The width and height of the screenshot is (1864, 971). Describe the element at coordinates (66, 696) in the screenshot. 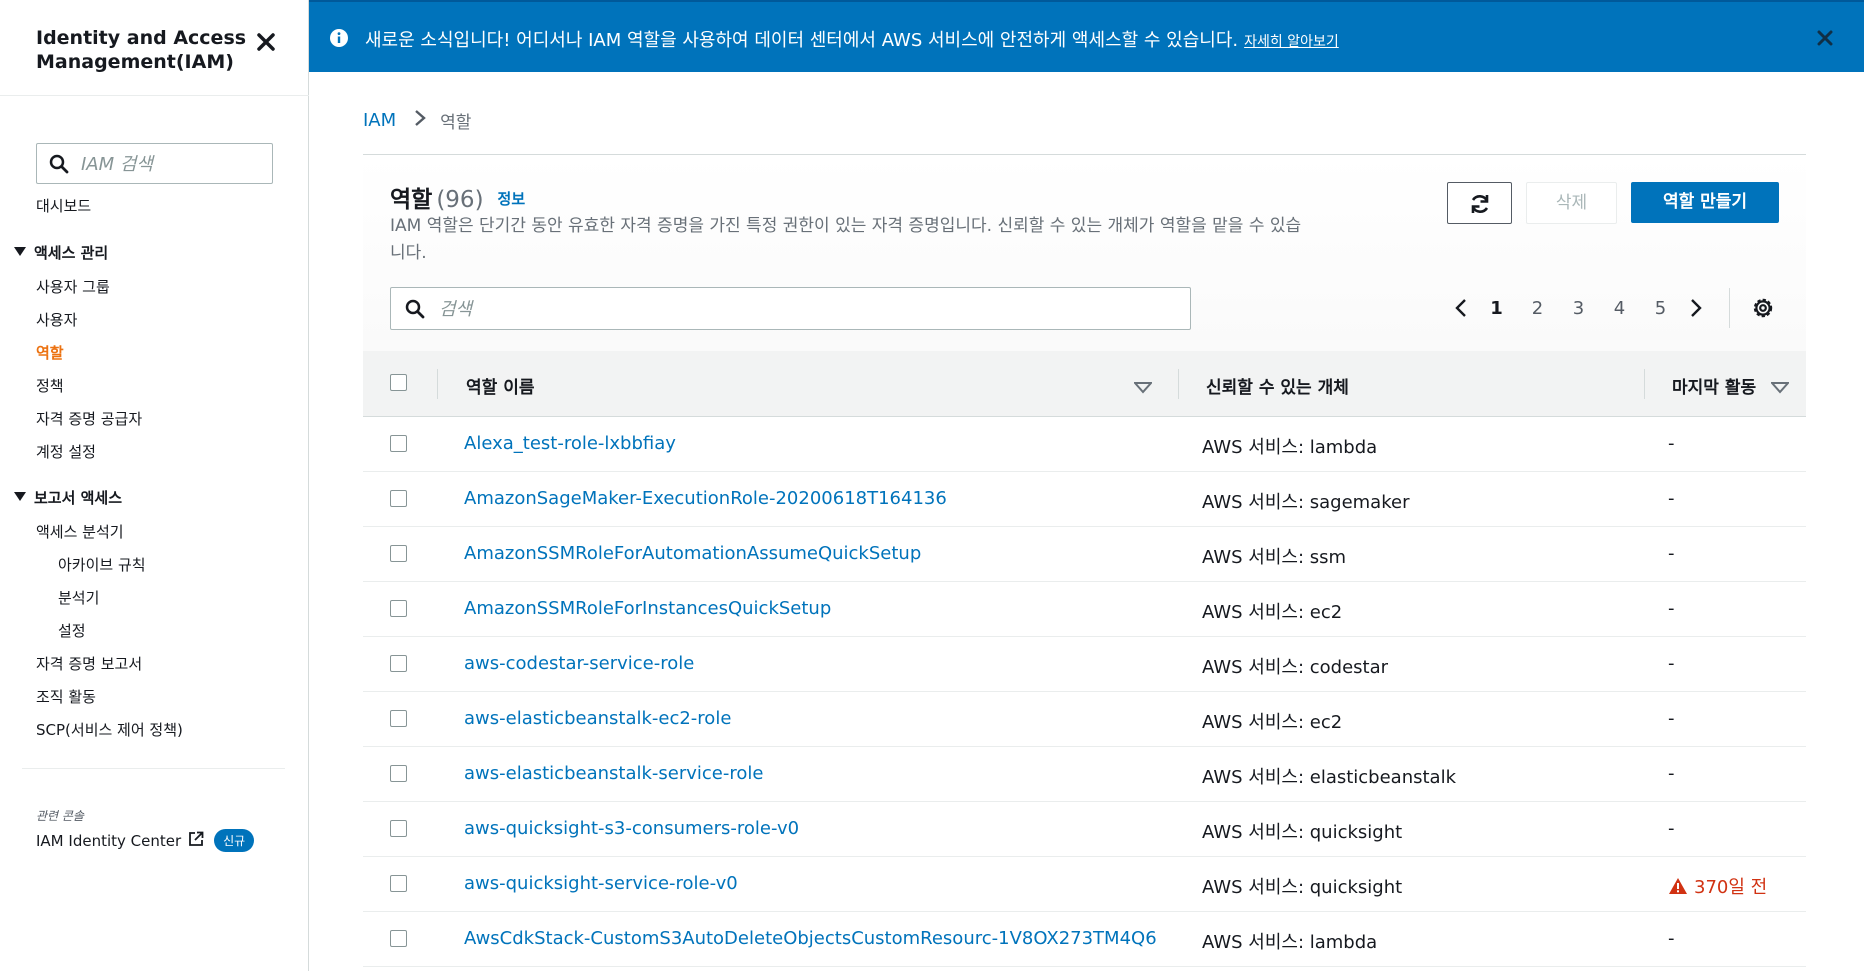

I see `sidebar-item-organization-activity: 조직 활동` at that location.